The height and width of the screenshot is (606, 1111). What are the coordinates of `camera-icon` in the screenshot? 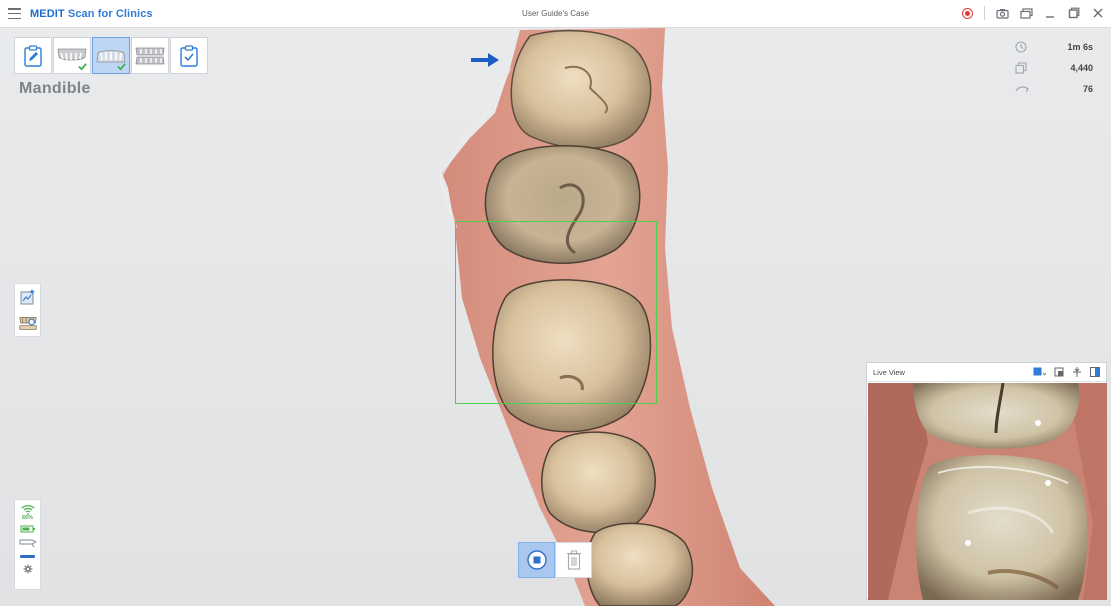 It's located at (1002, 13).